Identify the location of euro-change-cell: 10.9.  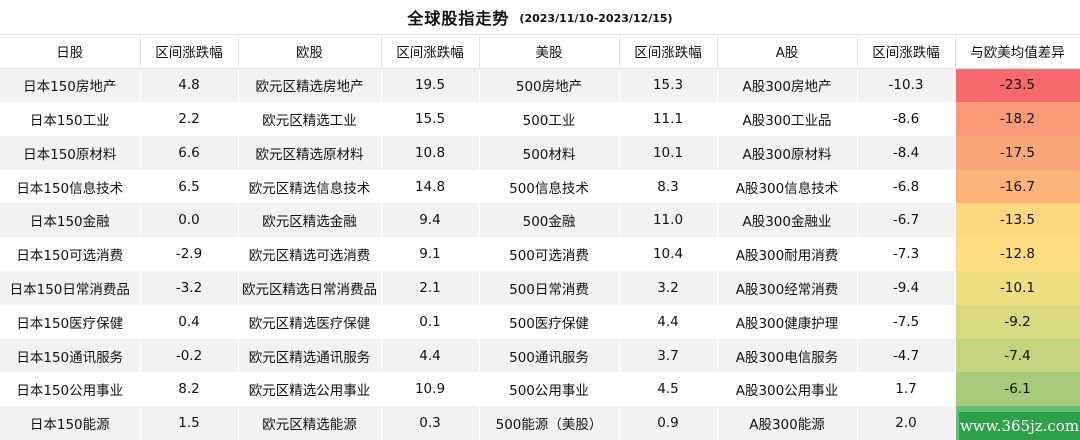
(430, 389).